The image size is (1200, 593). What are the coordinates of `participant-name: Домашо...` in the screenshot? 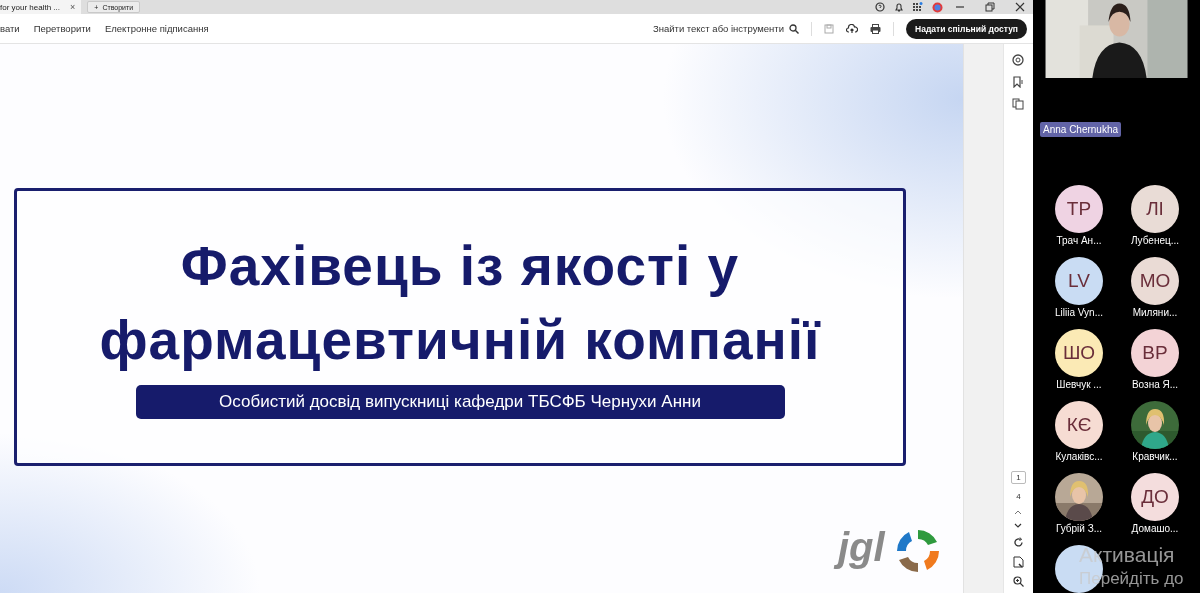 It's located at (1155, 528).